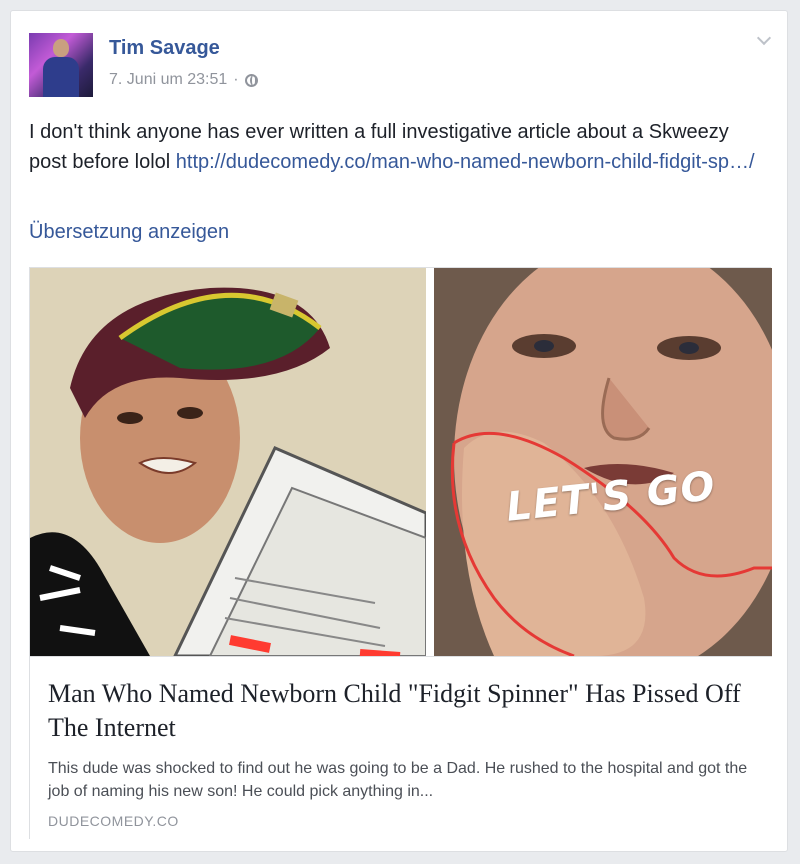 The width and height of the screenshot is (800, 864). What do you see at coordinates (168, 80) in the screenshot?
I see `post-timestamp: 7. Juni um 23:51` at bounding box center [168, 80].